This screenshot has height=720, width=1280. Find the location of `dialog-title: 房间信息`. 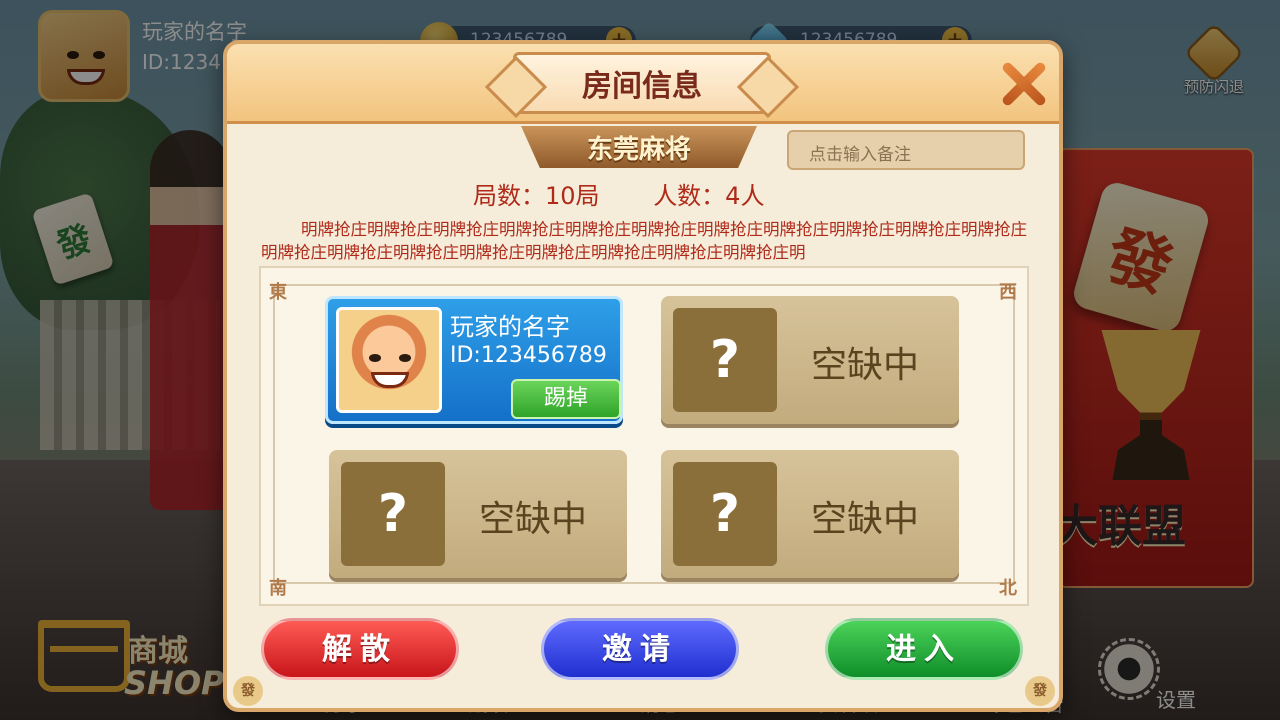

dialog-title: 房间信息 is located at coordinates (642, 86).